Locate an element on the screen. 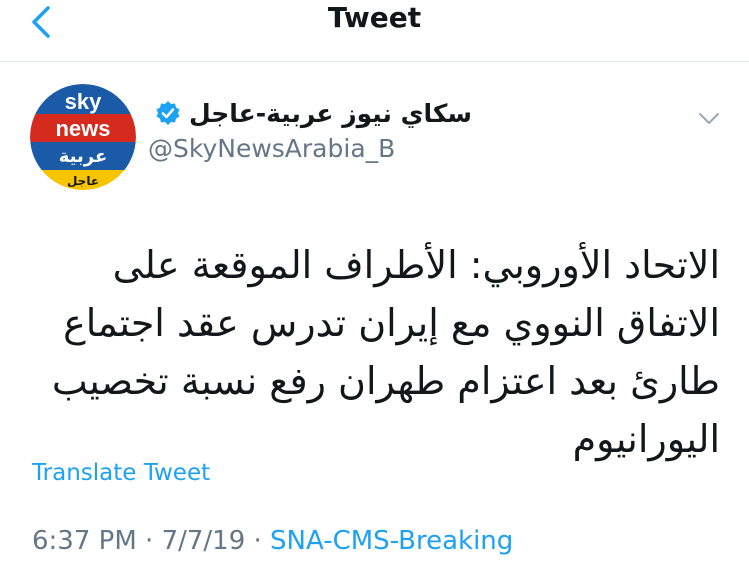 The height and width of the screenshot is (574, 749). avatar-text-breaking: عاجل is located at coordinates (83, 181).